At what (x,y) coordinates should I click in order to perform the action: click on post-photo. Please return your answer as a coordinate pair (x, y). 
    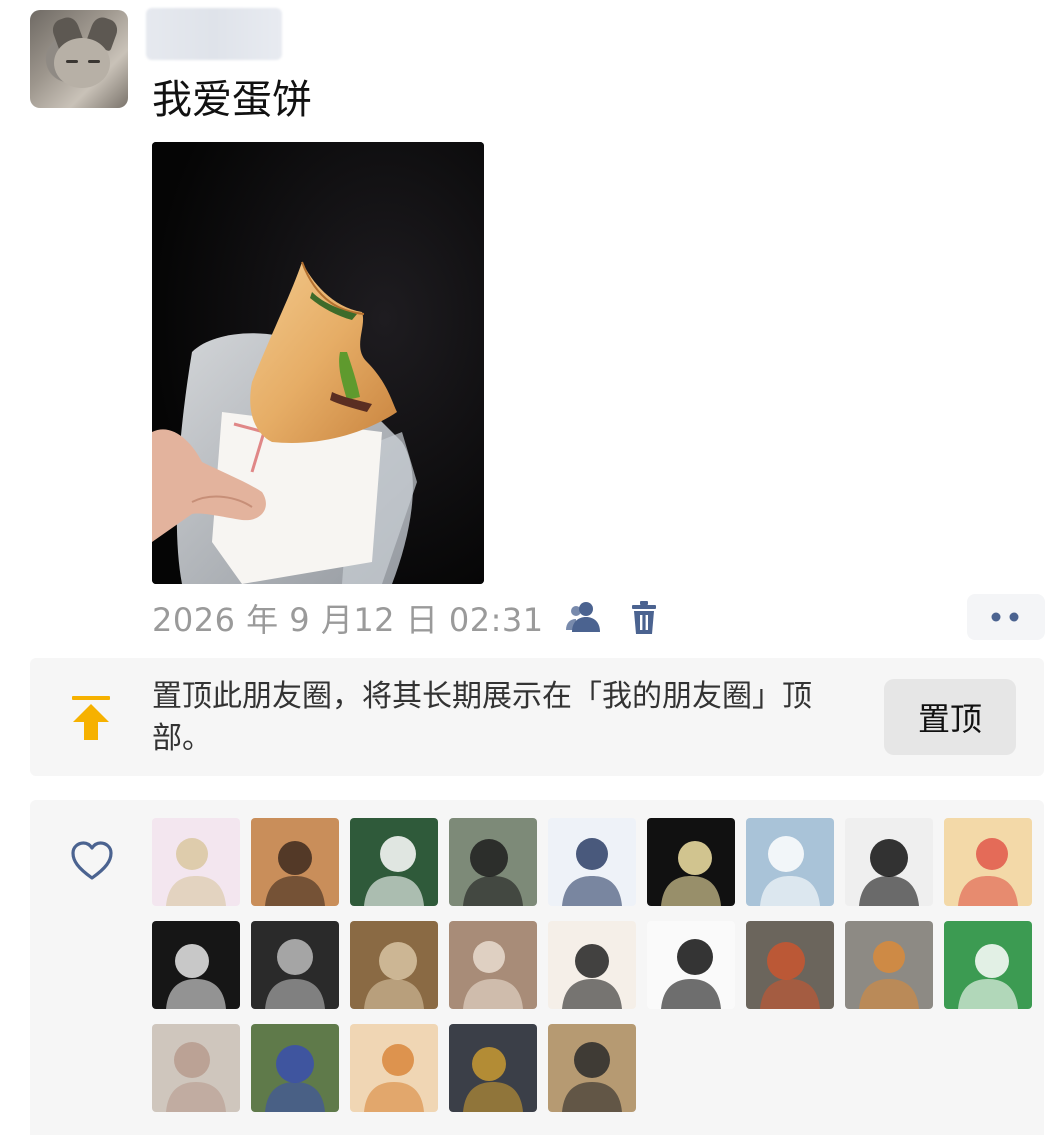
    Looking at the image, I should click on (318, 363).